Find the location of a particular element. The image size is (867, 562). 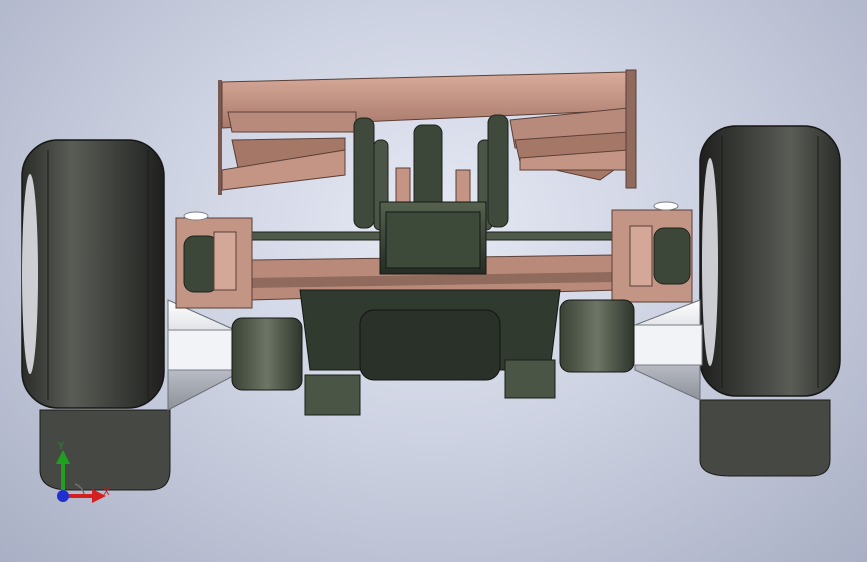

right-drive-cup is located at coordinates (597, 336).